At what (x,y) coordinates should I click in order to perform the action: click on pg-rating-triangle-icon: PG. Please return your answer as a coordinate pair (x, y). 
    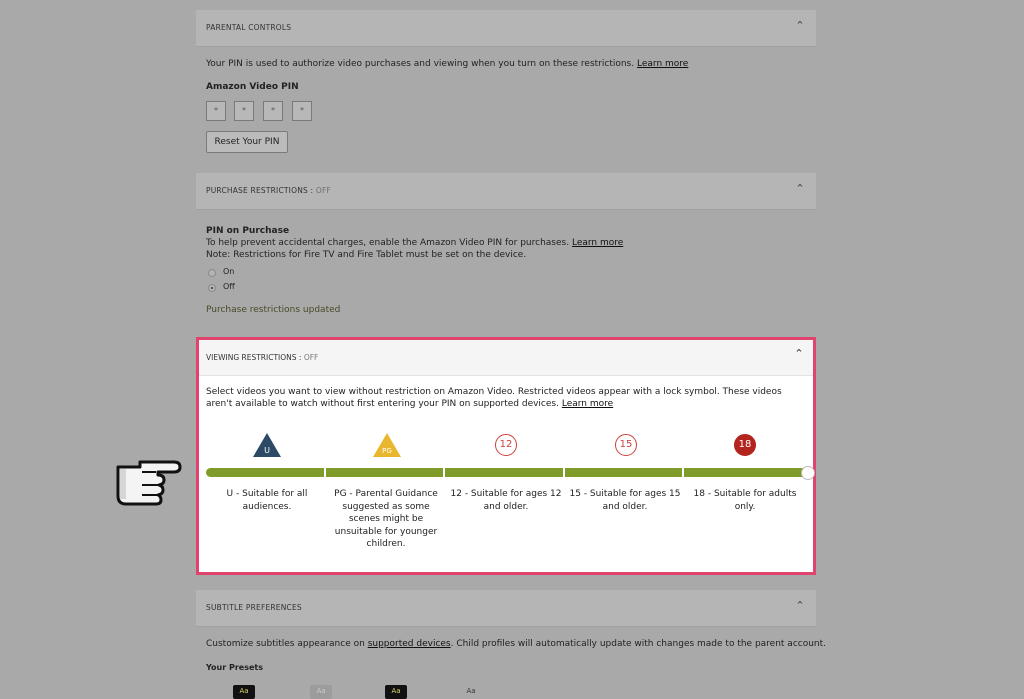
    Looking at the image, I should click on (387, 445).